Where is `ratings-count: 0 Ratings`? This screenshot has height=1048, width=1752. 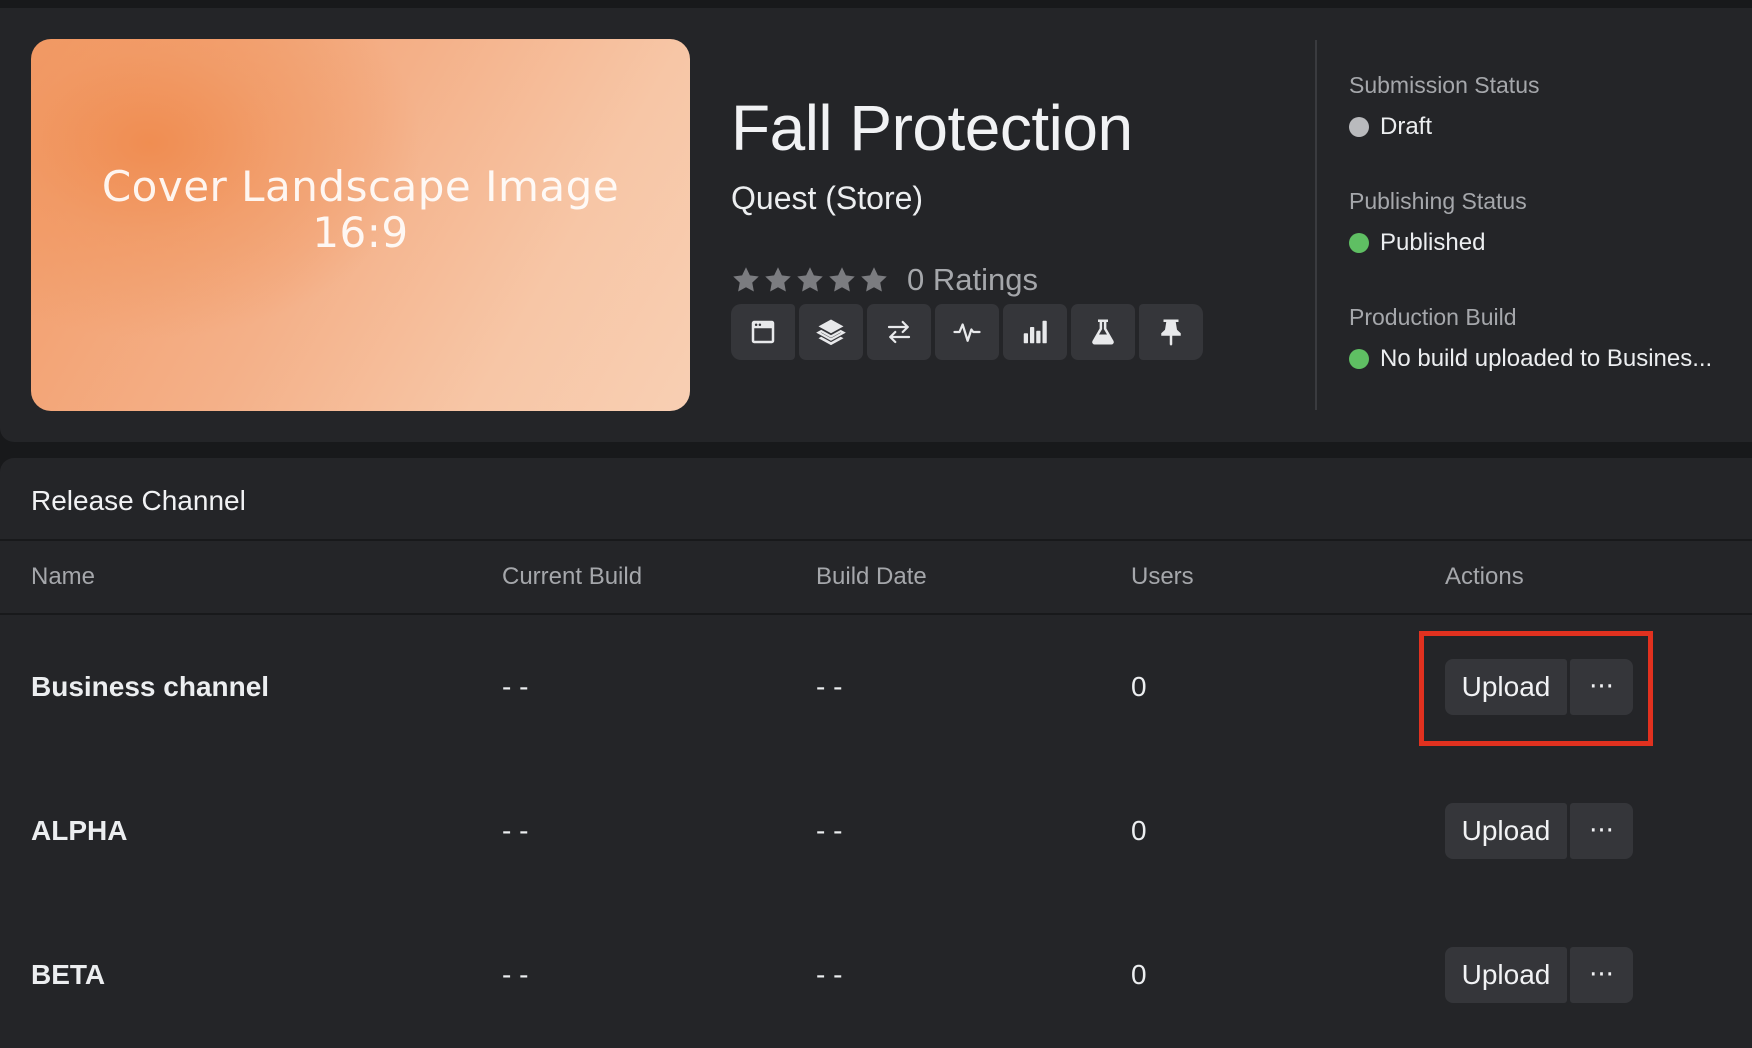 ratings-count: 0 Ratings is located at coordinates (972, 279).